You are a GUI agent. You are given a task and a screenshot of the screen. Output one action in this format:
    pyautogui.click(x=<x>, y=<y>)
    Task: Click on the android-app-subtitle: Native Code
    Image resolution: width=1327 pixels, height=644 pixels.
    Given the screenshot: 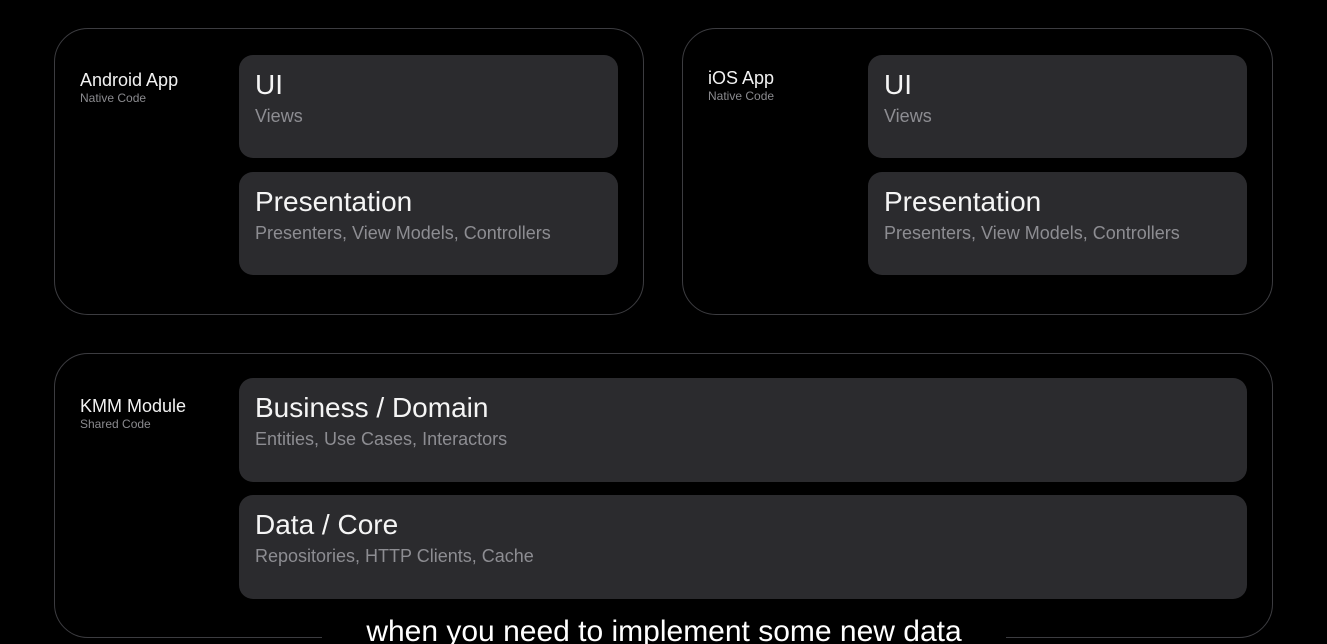 What is the action you would take?
    pyautogui.click(x=113, y=98)
    